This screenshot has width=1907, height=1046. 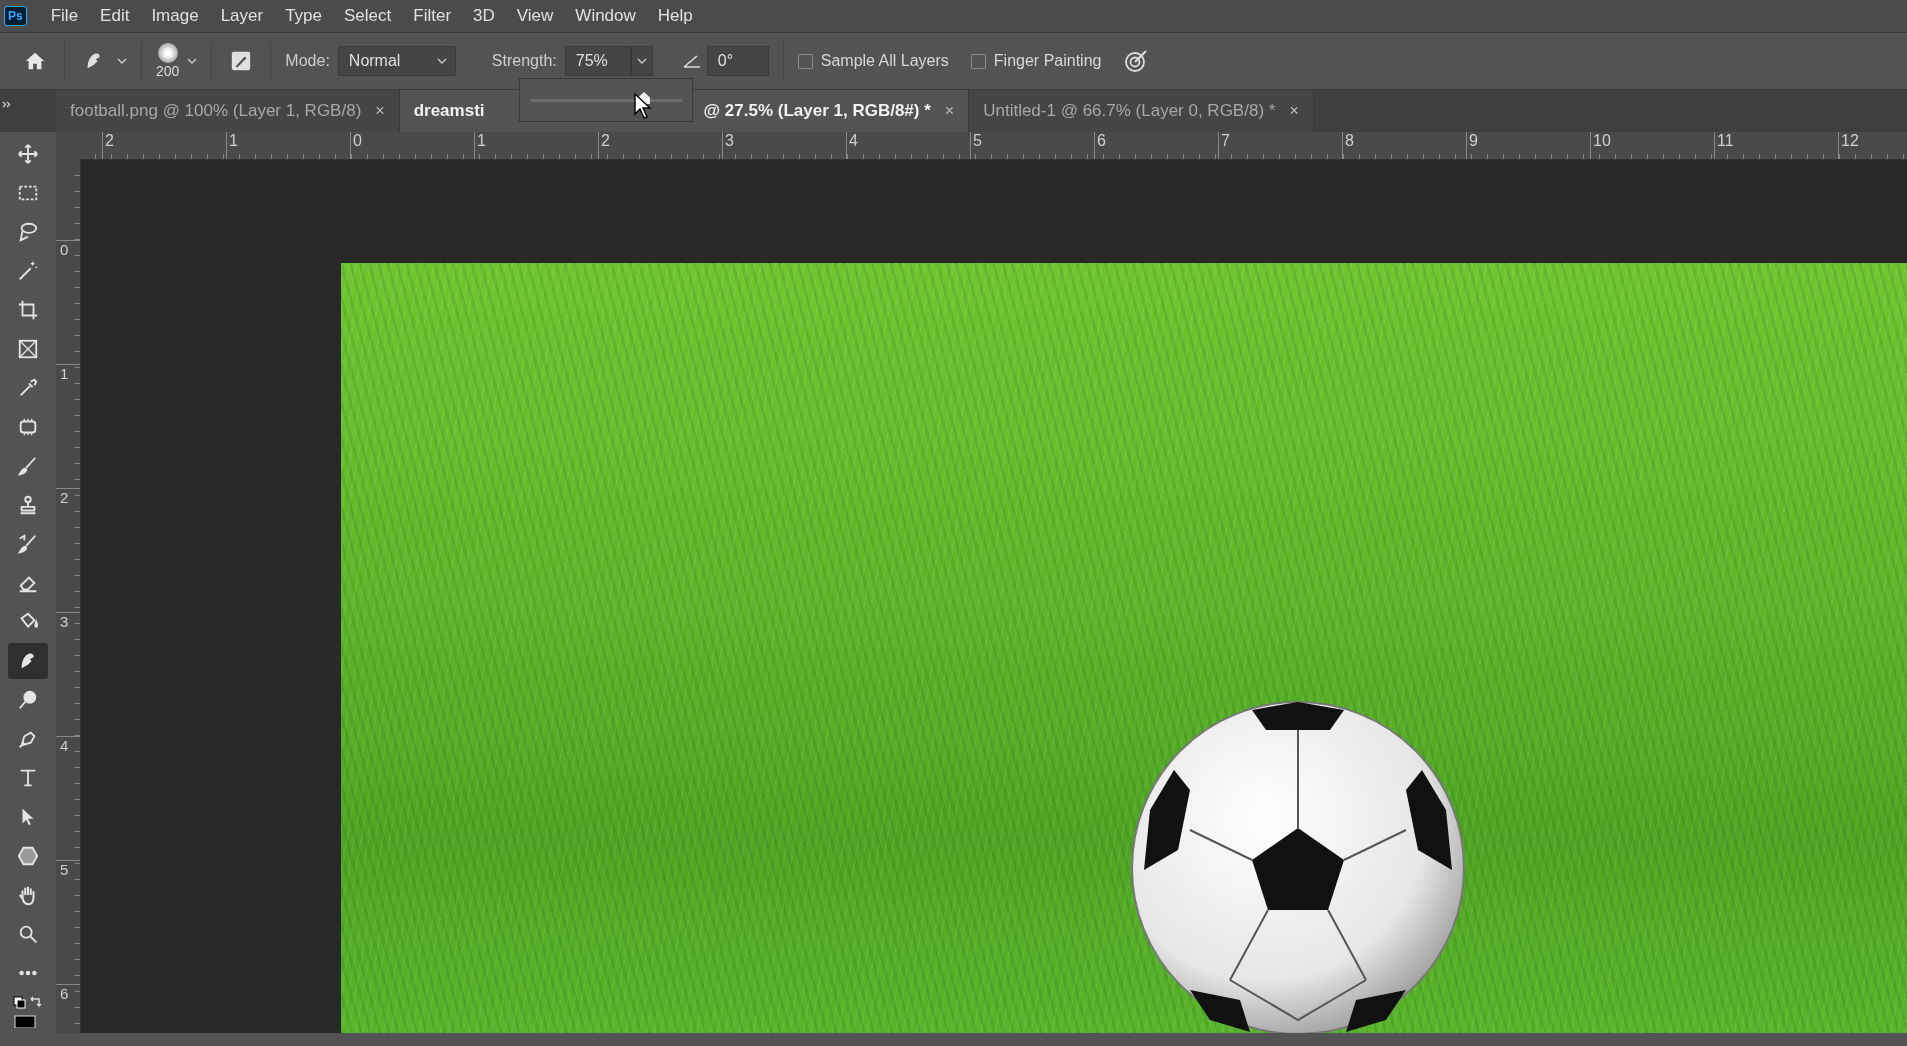 I want to click on ruler-number: 8, so click(x=1349, y=140).